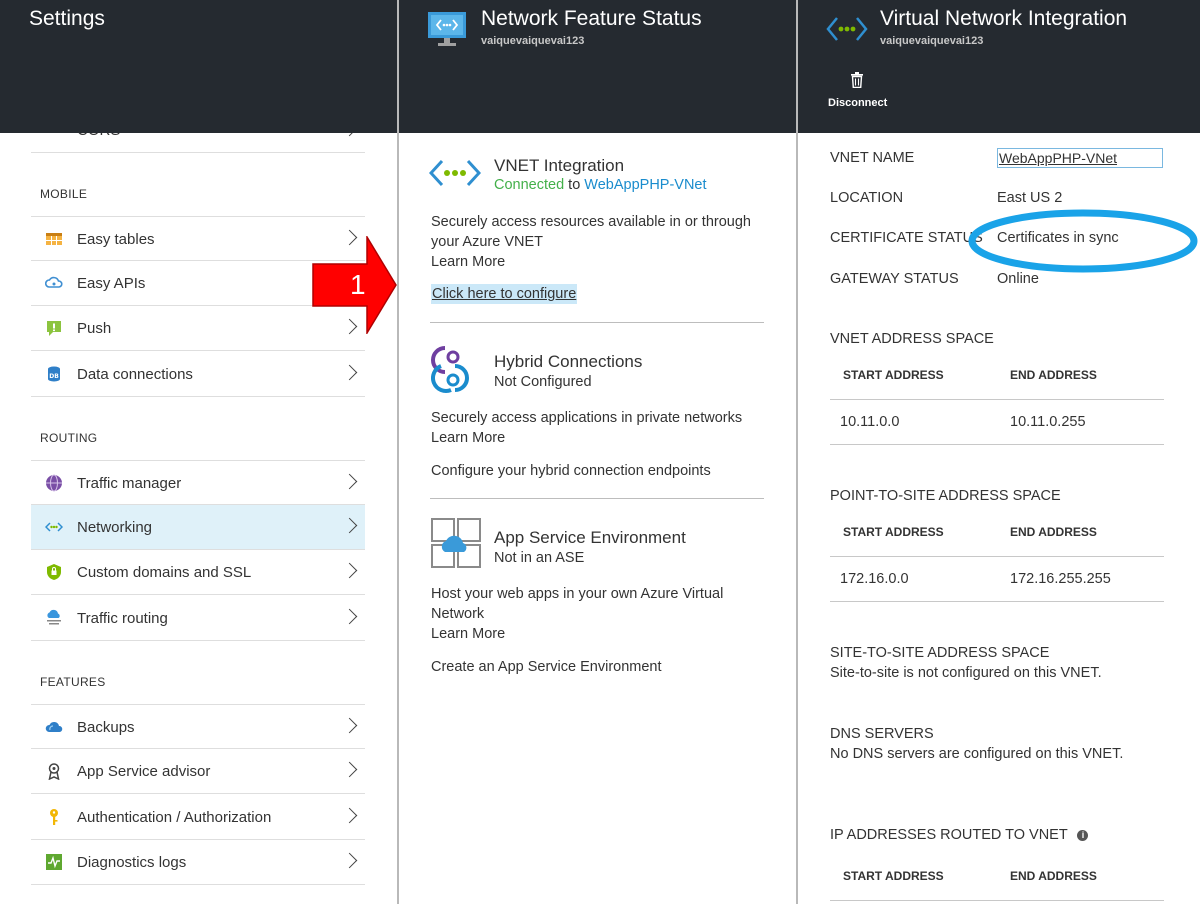 This screenshot has height=904, width=1200. Describe the element at coordinates (358, 284) in the screenshot. I see `annotation-step-number: 1` at that location.